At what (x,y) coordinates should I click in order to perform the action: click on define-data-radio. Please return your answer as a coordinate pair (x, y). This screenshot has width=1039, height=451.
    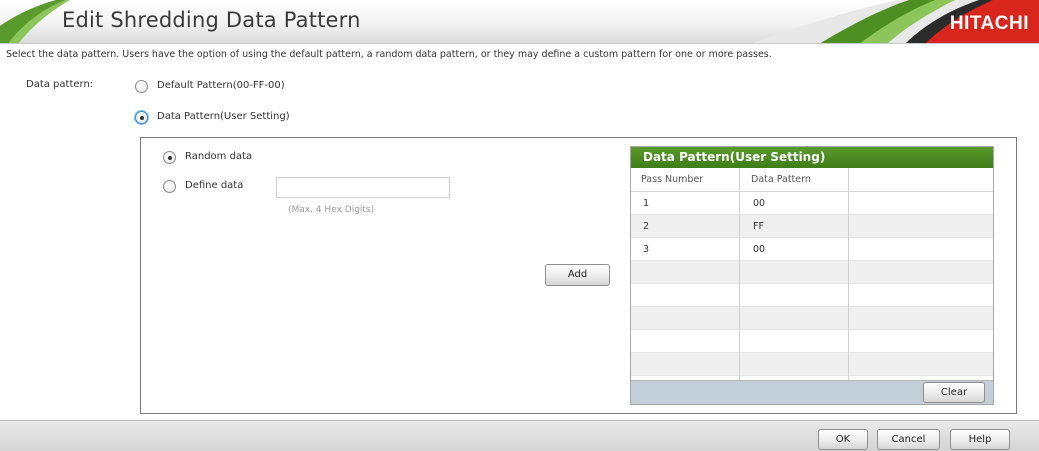
    Looking at the image, I should click on (169, 186).